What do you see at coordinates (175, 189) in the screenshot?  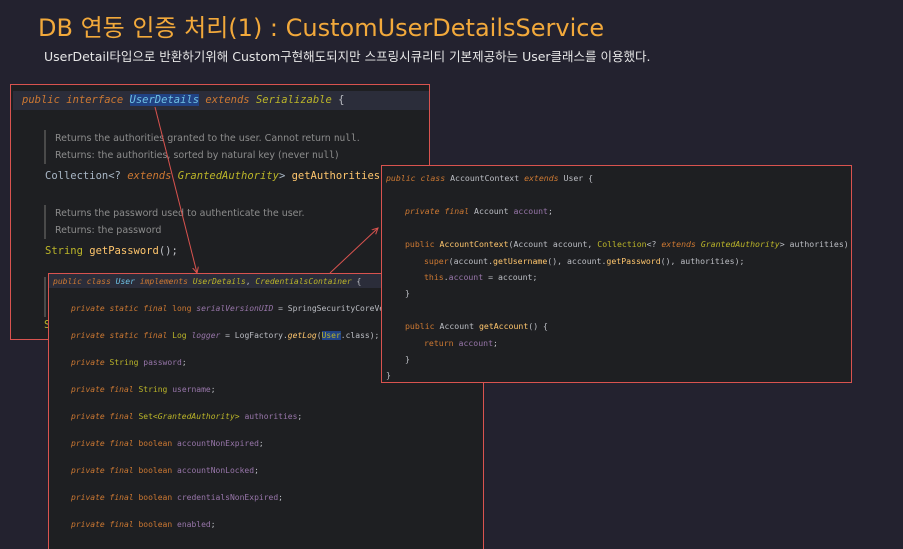 I see `arrow-userdetails-to-user` at bounding box center [175, 189].